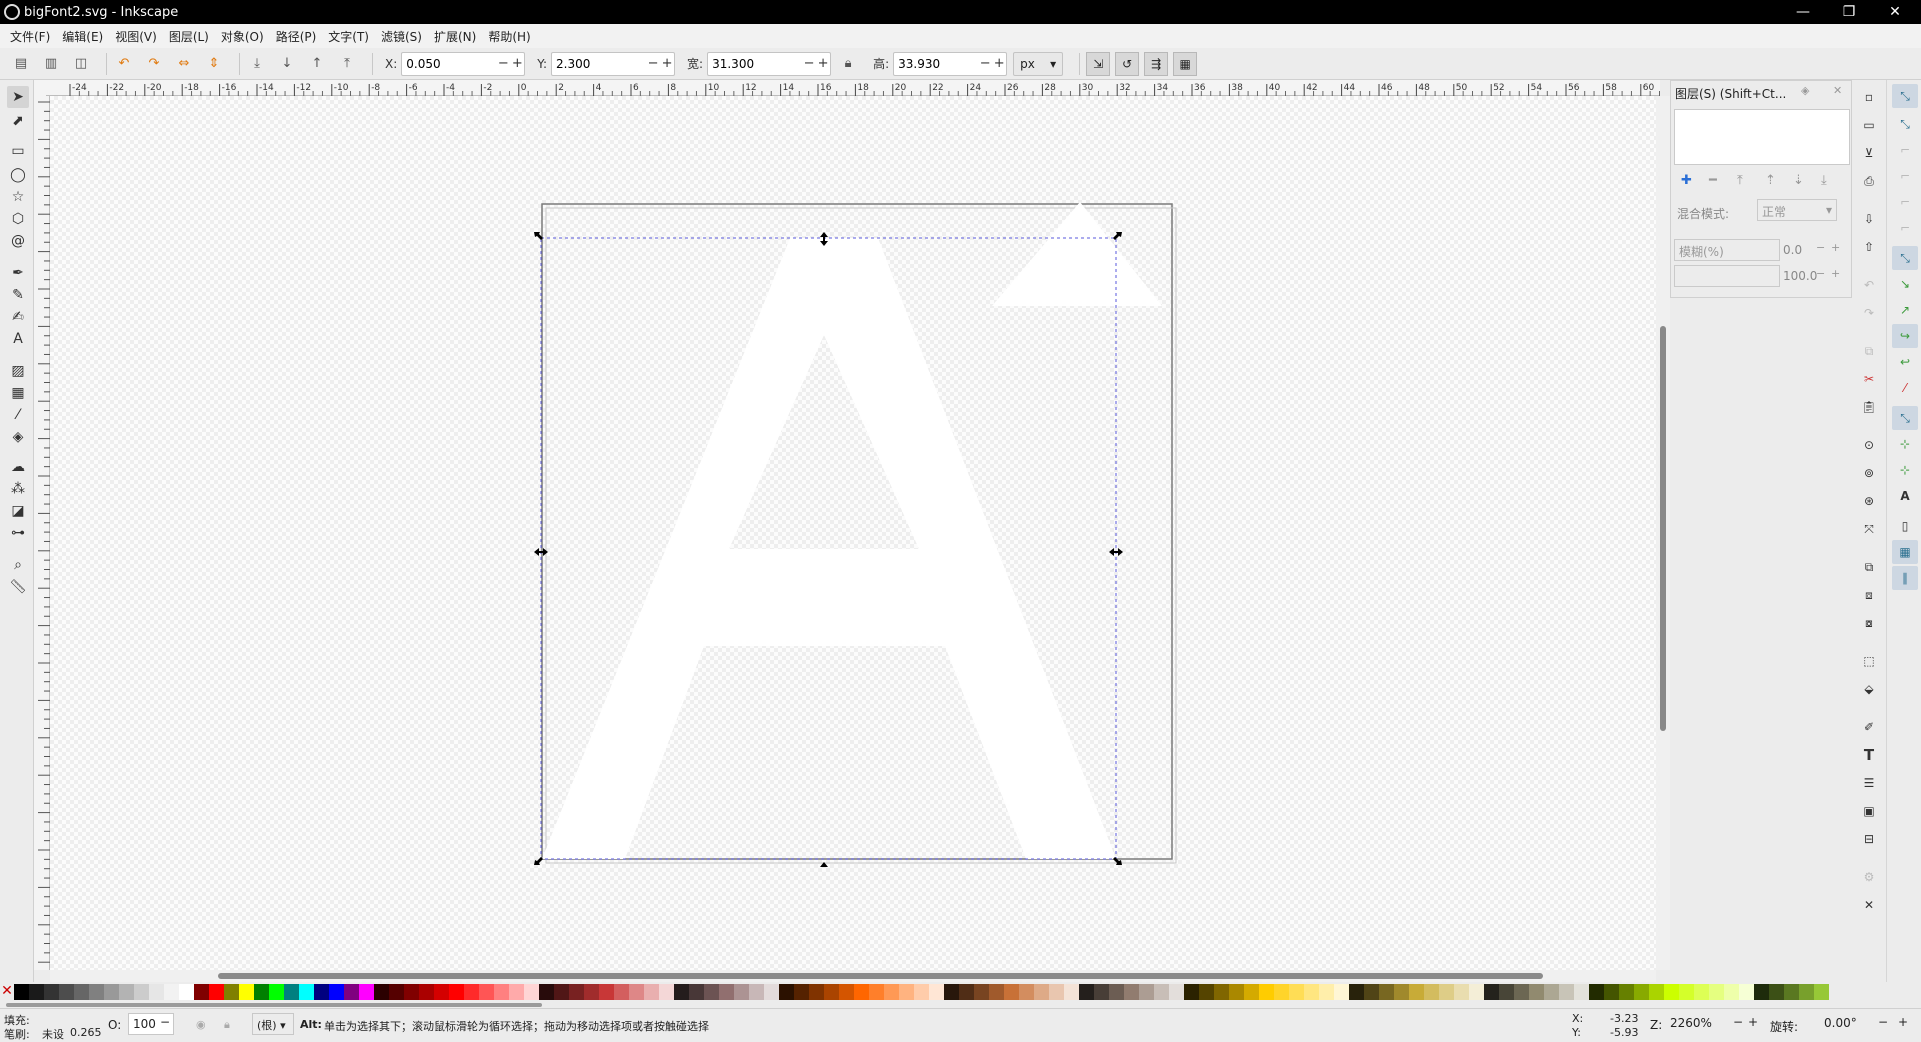 This screenshot has height=1042, width=1921. What do you see at coordinates (1869, 623) in the screenshot?
I see `unlink-clone-icon: ⧇` at bounding box center [1869, 623].